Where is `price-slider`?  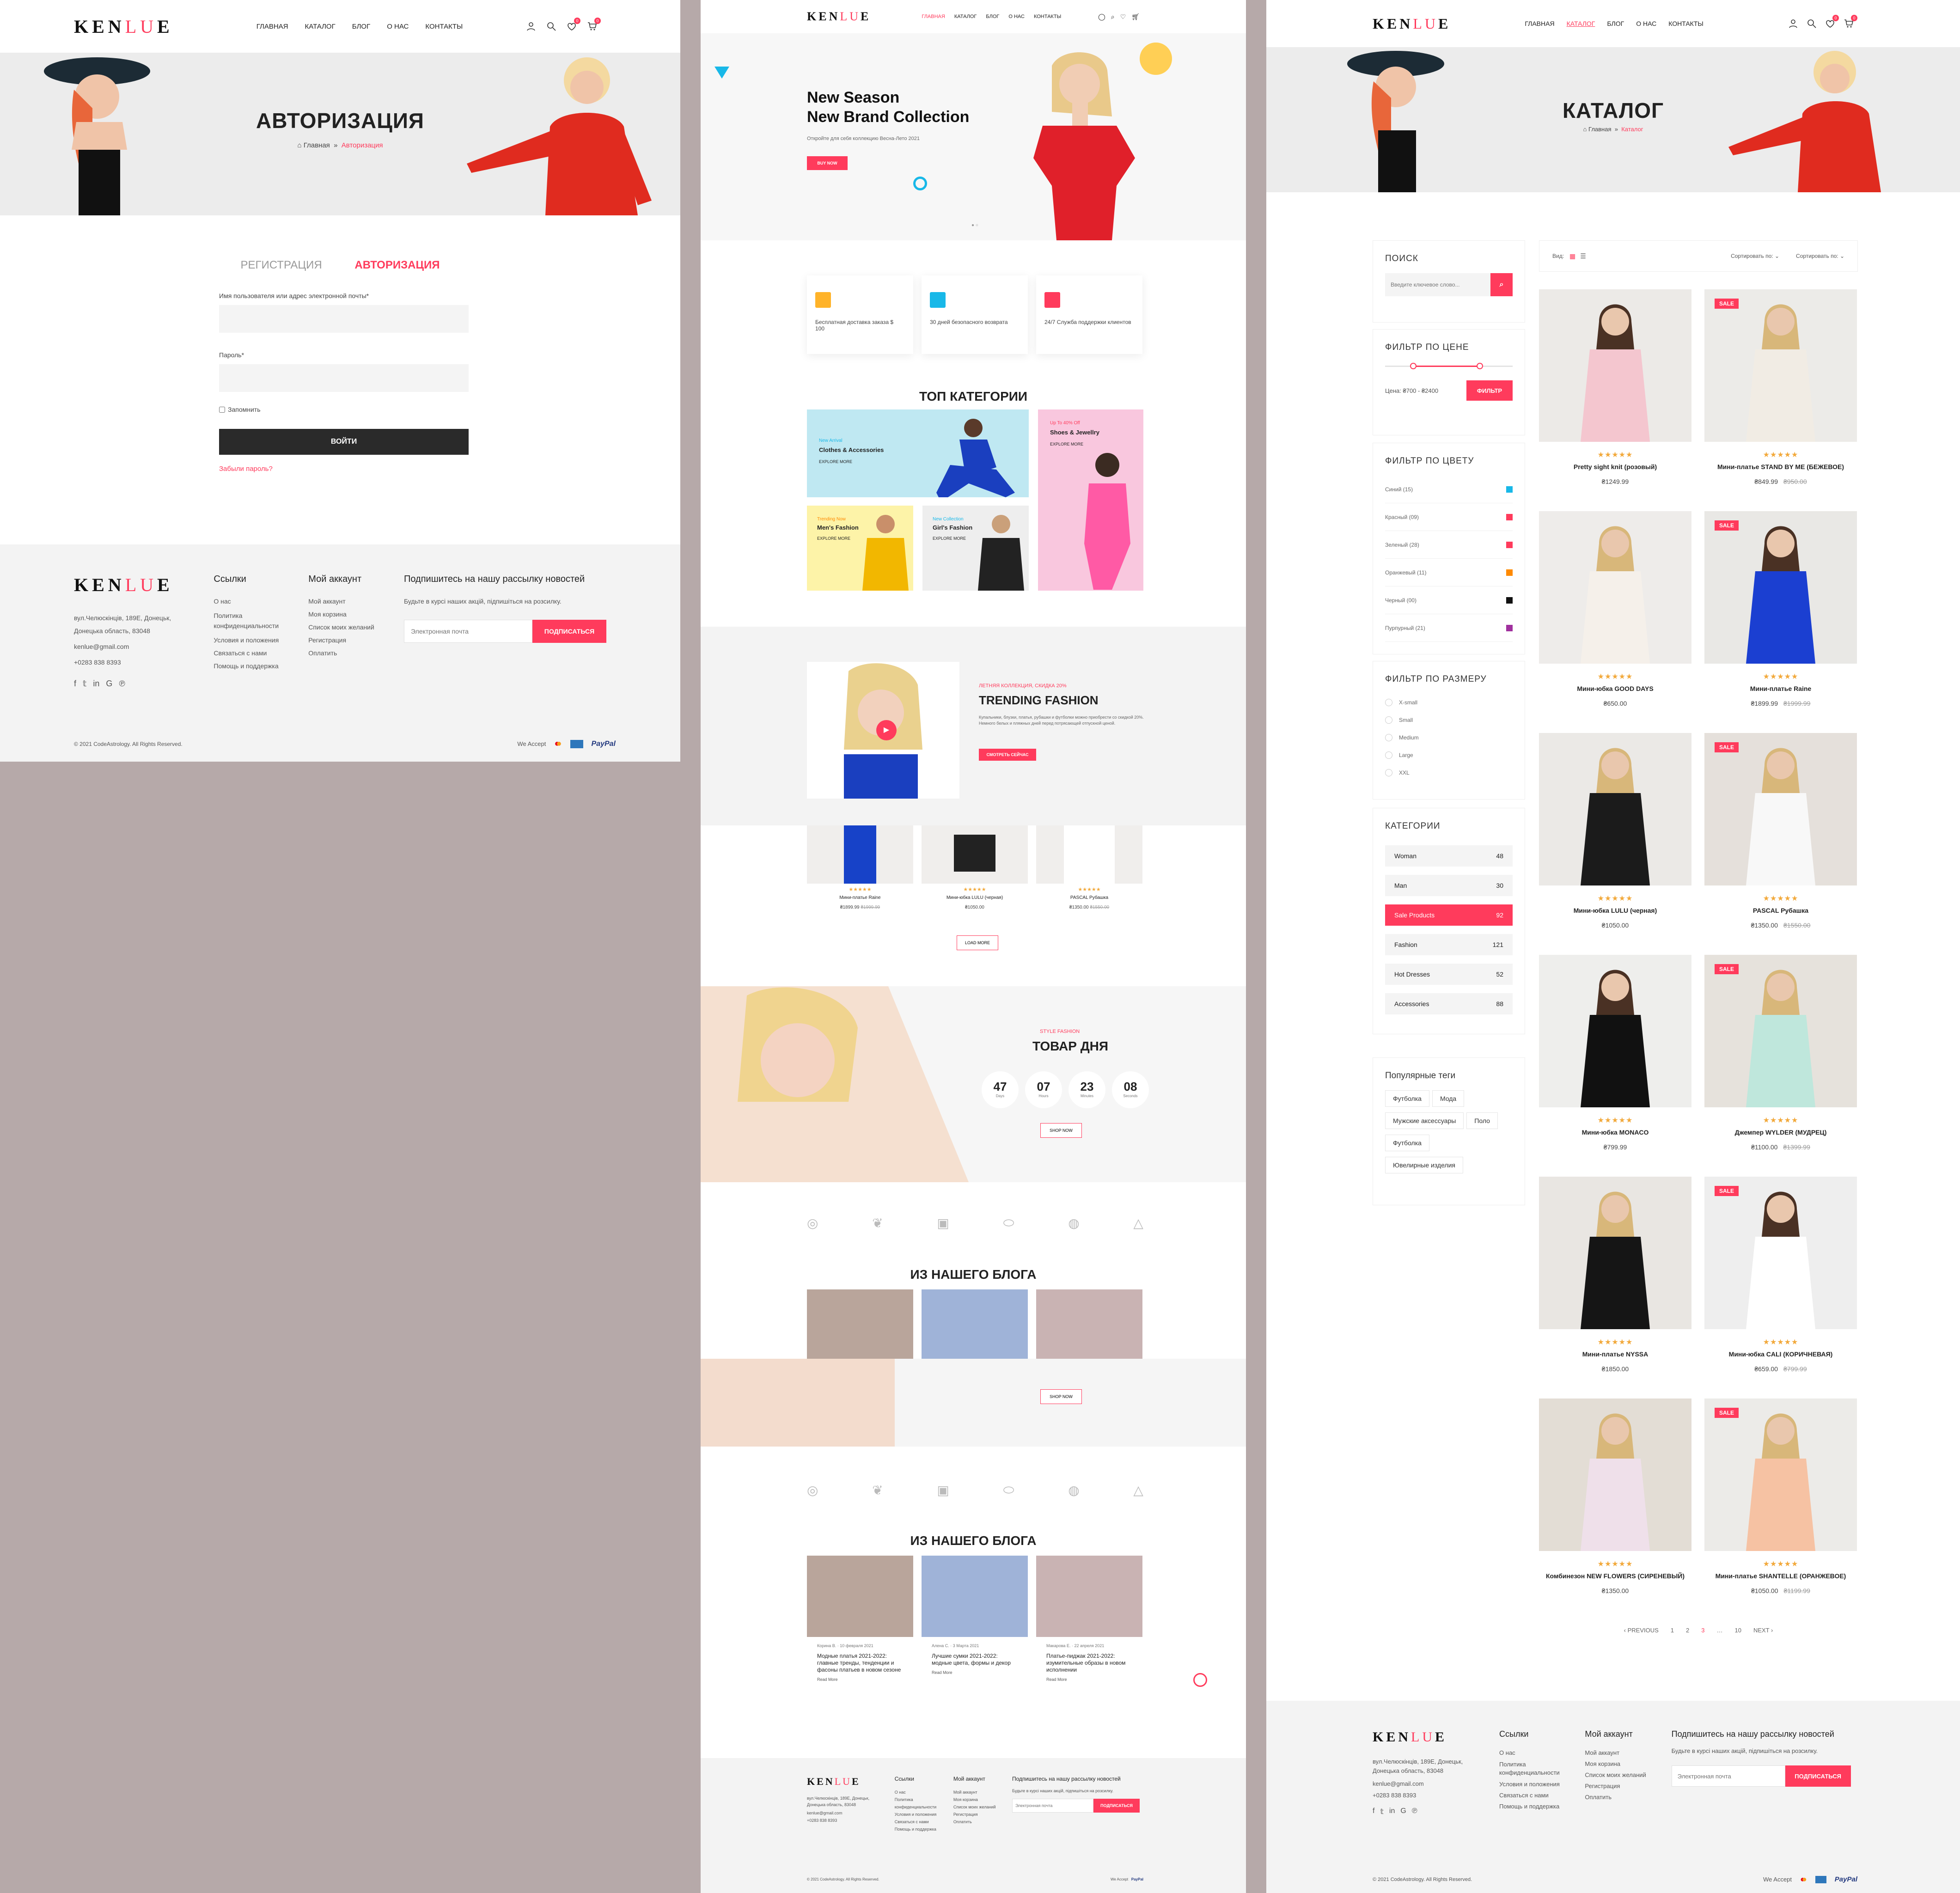 price-slider is located at coordinates (1449, 366).